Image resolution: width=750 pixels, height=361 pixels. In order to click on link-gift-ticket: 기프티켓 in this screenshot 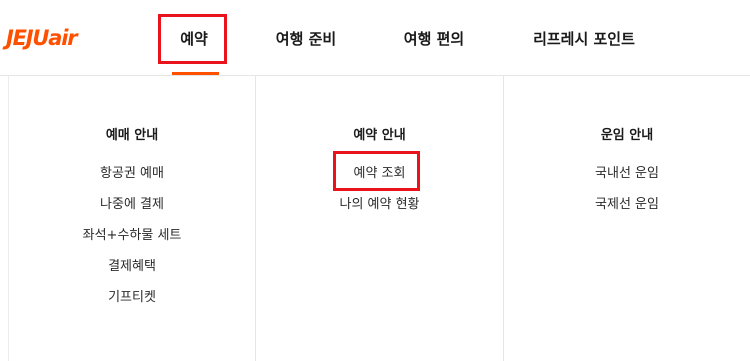, I will do `click(132, 297)`.